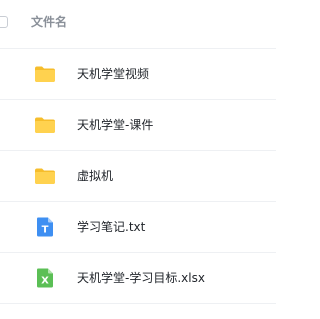 Image resolution: width=320 pixels, height=319 pixels. I want to click on file-row-1: 天机学堂-课件, so click(138, 125).